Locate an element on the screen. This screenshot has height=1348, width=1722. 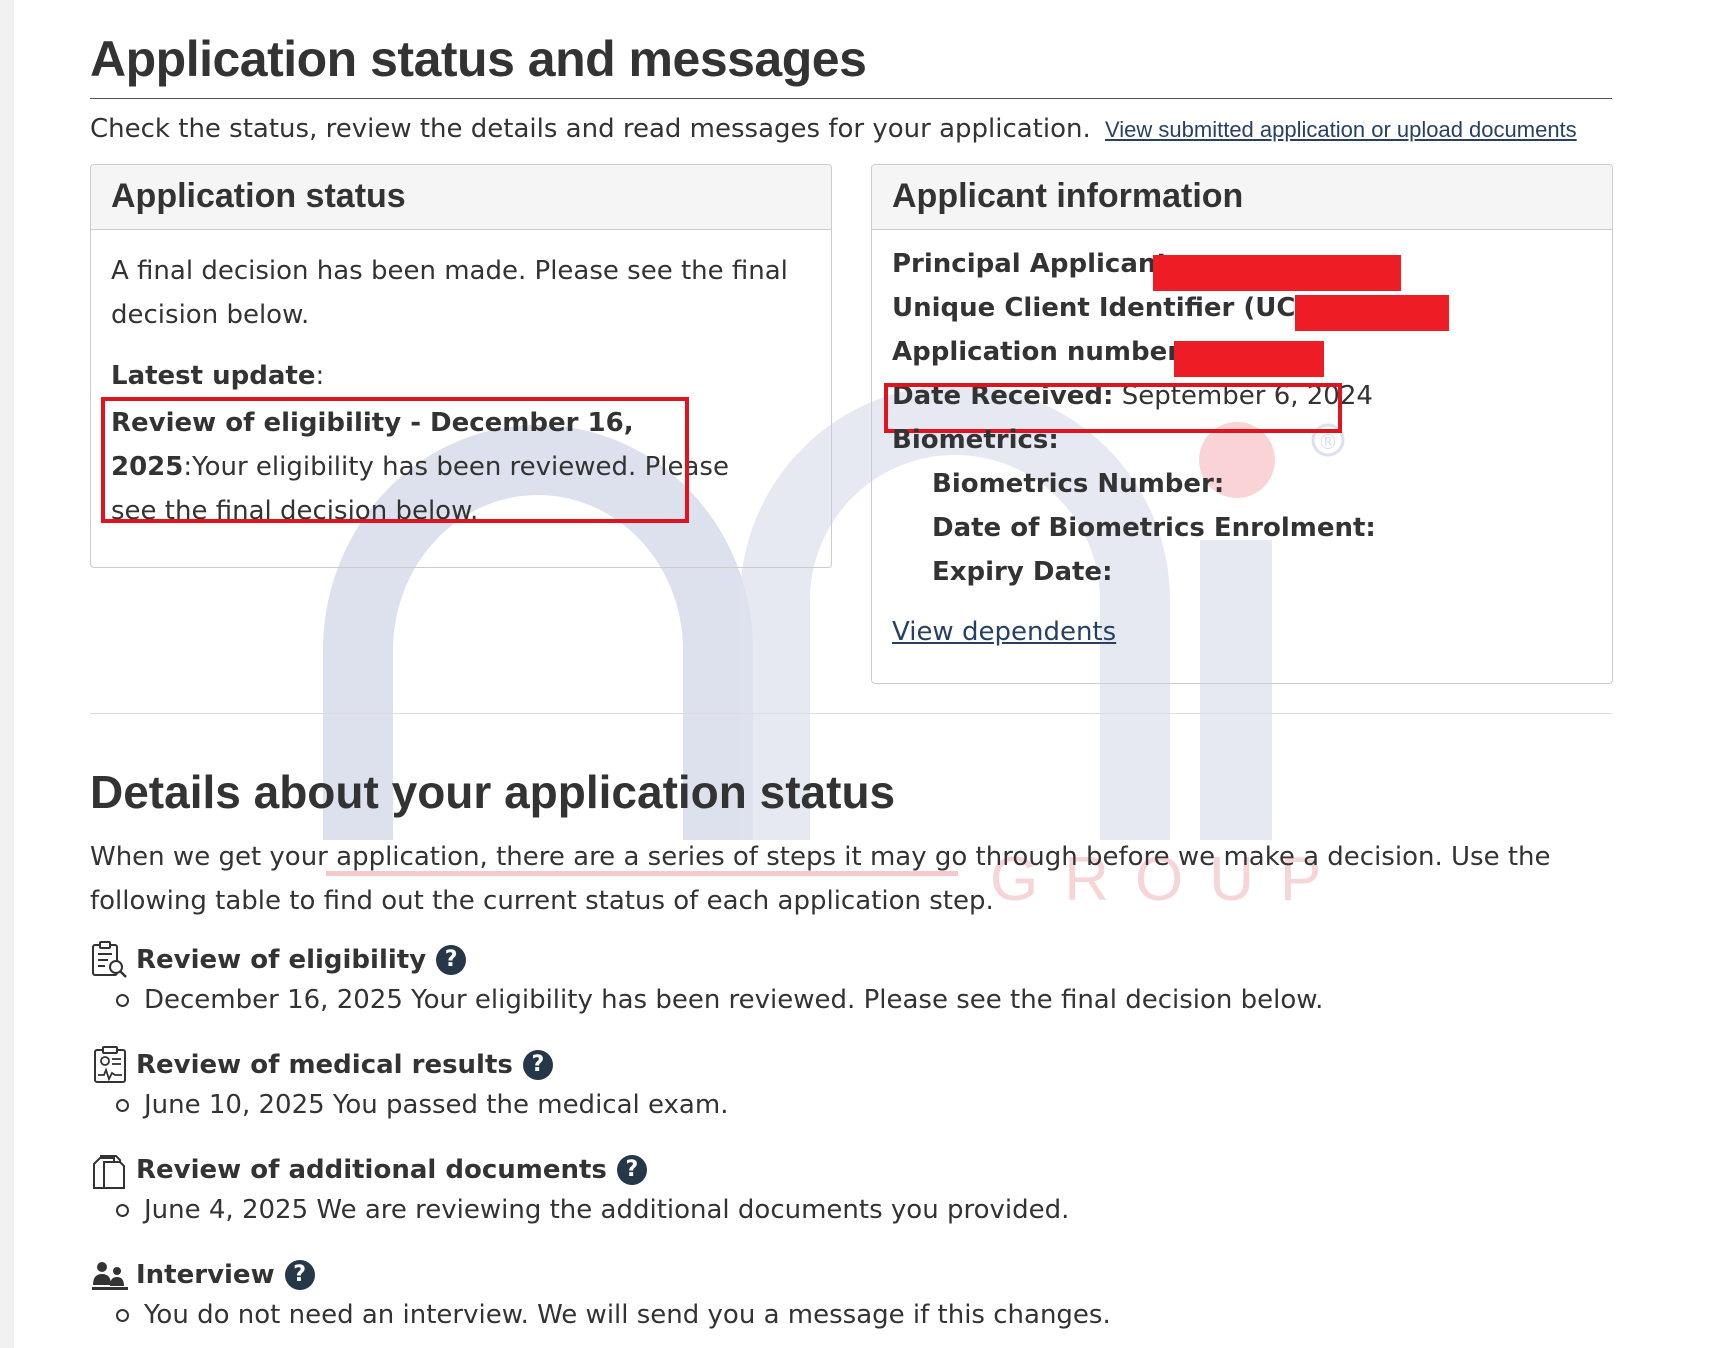
details-title: Details about your application status is located at coordinates (493, 792).